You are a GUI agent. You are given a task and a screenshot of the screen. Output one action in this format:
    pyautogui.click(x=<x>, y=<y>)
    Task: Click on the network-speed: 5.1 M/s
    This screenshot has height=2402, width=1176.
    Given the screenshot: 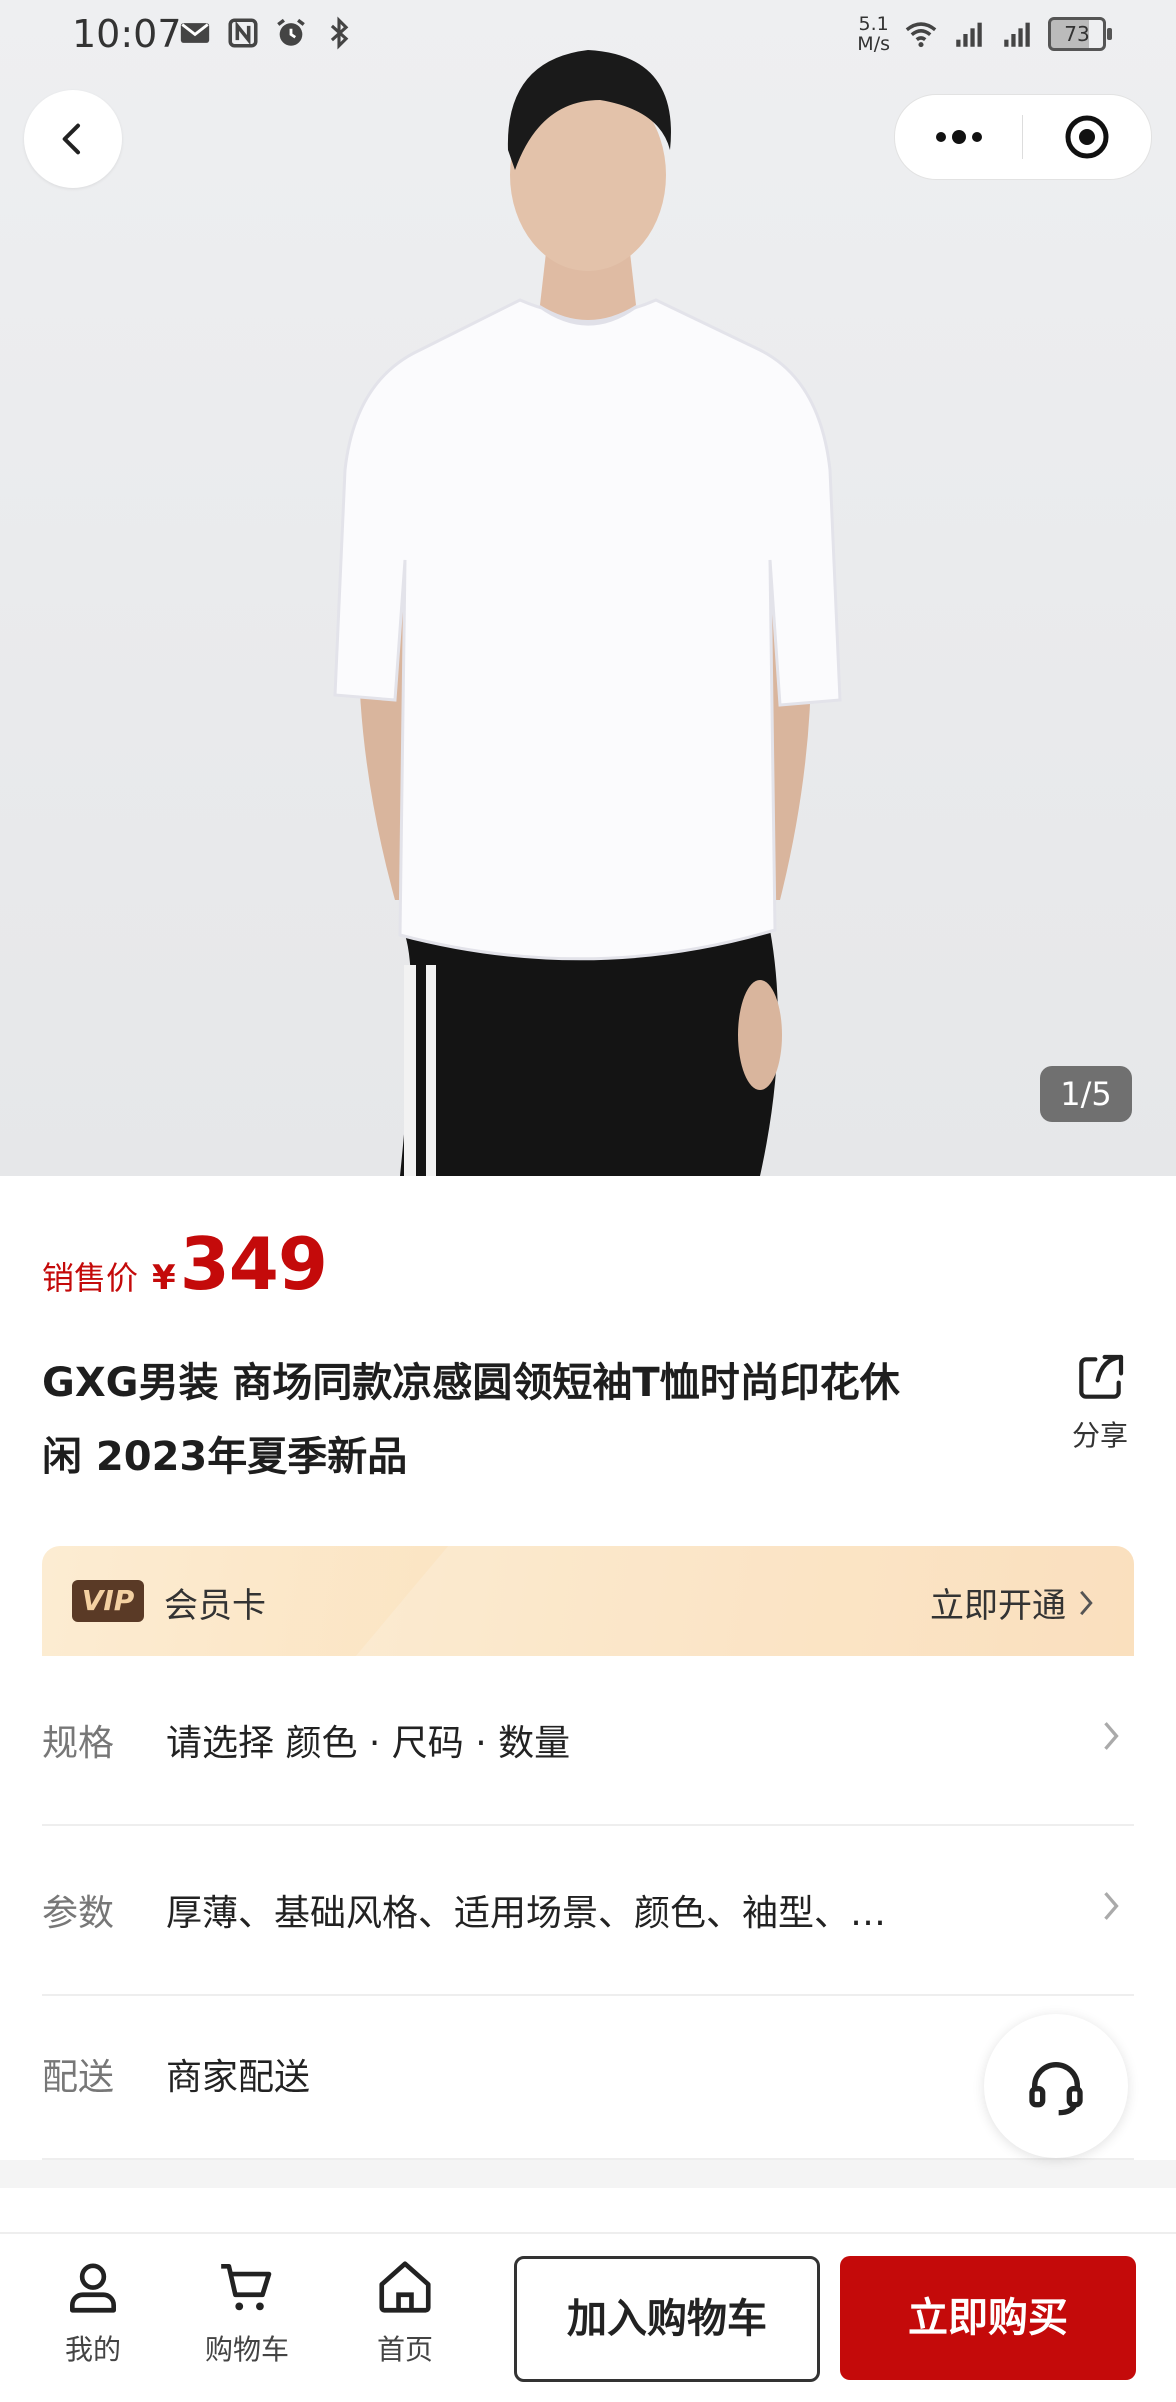 What is the action you would take?
    pyautogui.click(x=873, y=34)
    